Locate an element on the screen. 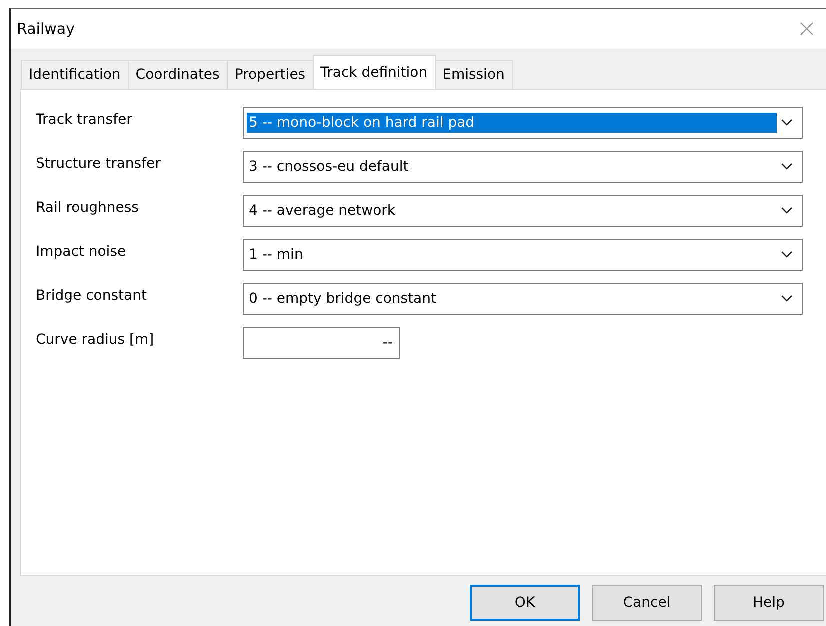  dropdown-value: 1 -- min is located at coordinates (276, 255).